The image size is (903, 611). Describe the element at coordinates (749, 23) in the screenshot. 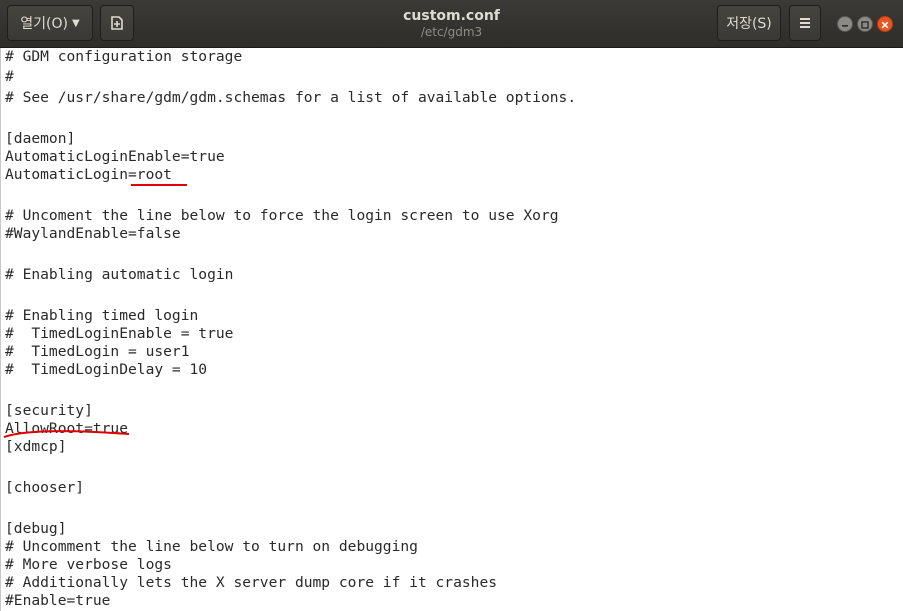

I see `save-button: 저장(S)` at that location.